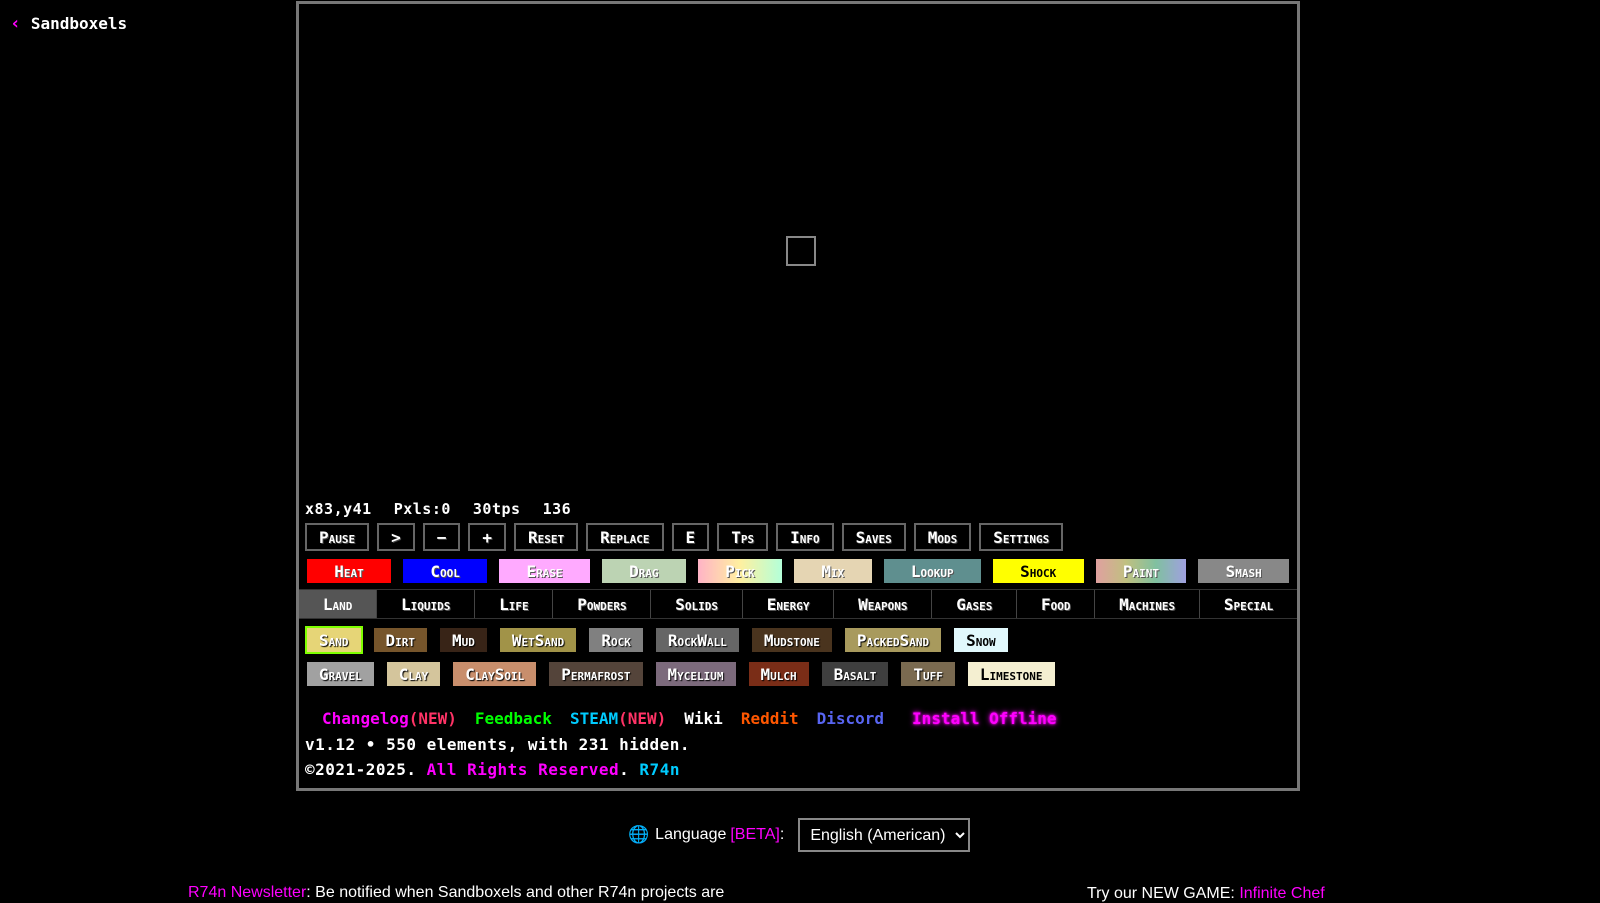  I want to click on install-offline-link-group: Install Offline, so click(984, 718).